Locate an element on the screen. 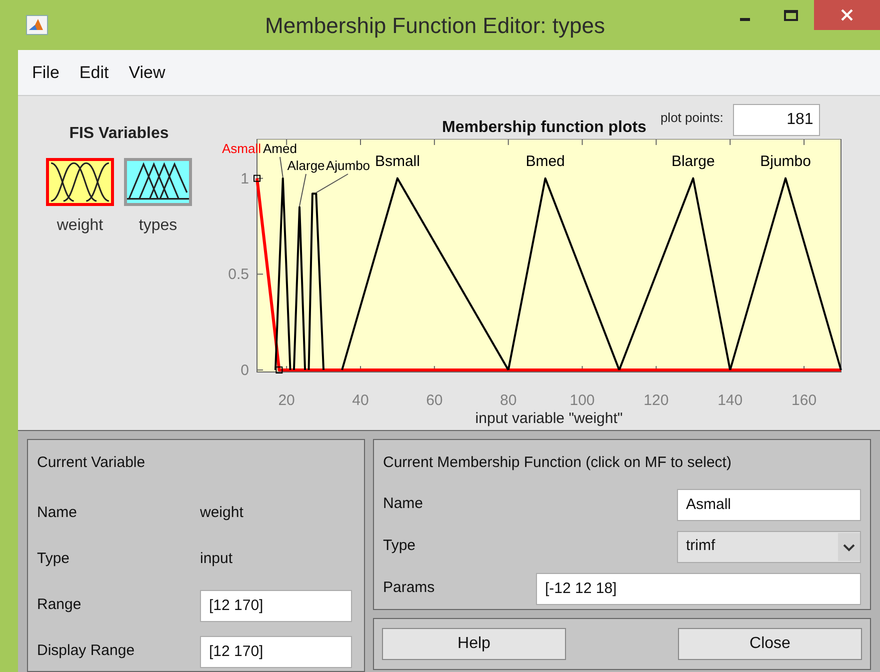  x-tick-label: 160 is located at coordinates (804, 400).